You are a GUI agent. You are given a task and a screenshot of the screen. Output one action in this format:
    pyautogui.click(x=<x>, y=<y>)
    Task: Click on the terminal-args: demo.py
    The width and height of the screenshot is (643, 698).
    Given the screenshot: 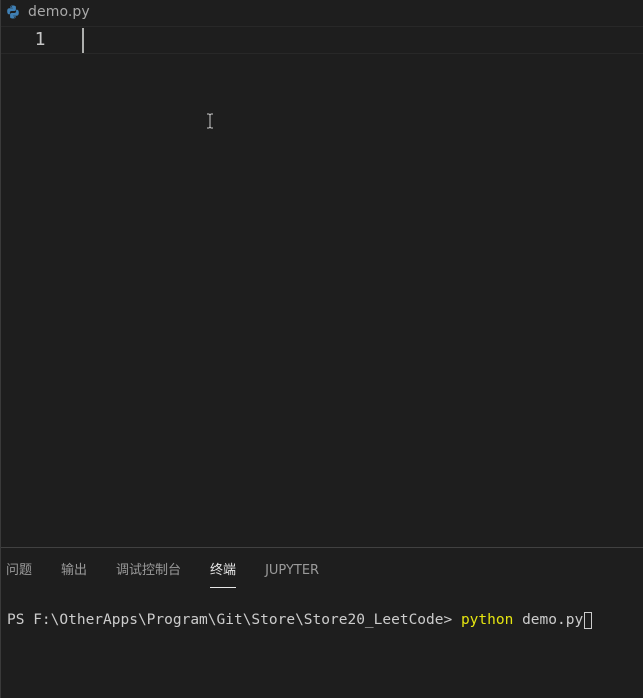 What is the action you would take?
    pyautogui.click(x=548, y=620)
    